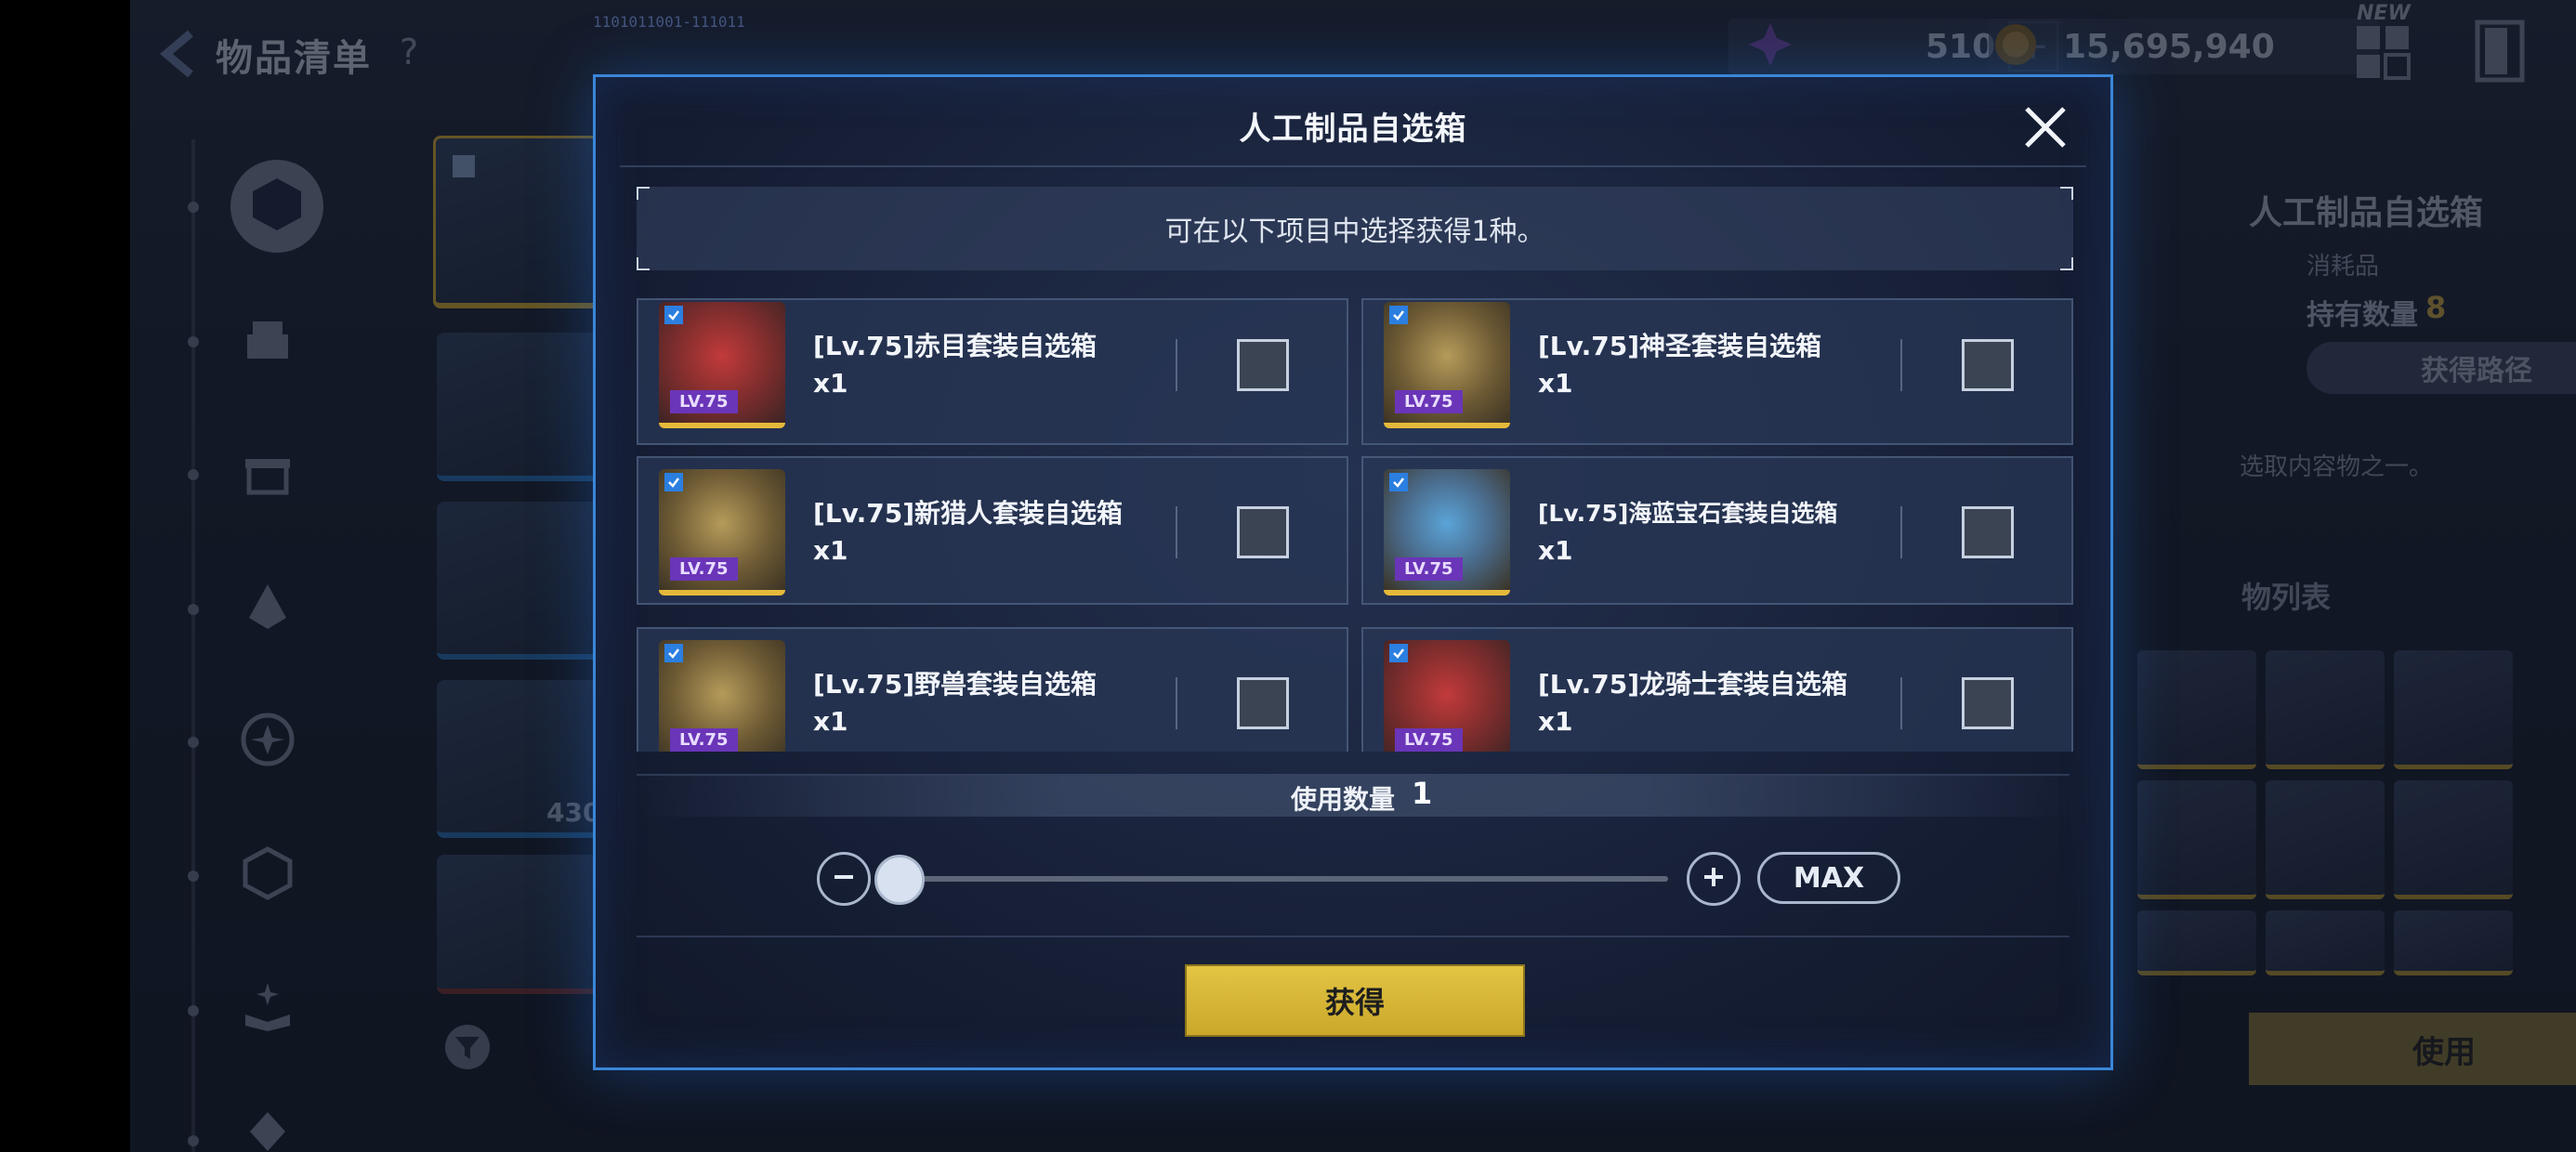  I want to click on hexagon-outline-icon, so click(268, 875).